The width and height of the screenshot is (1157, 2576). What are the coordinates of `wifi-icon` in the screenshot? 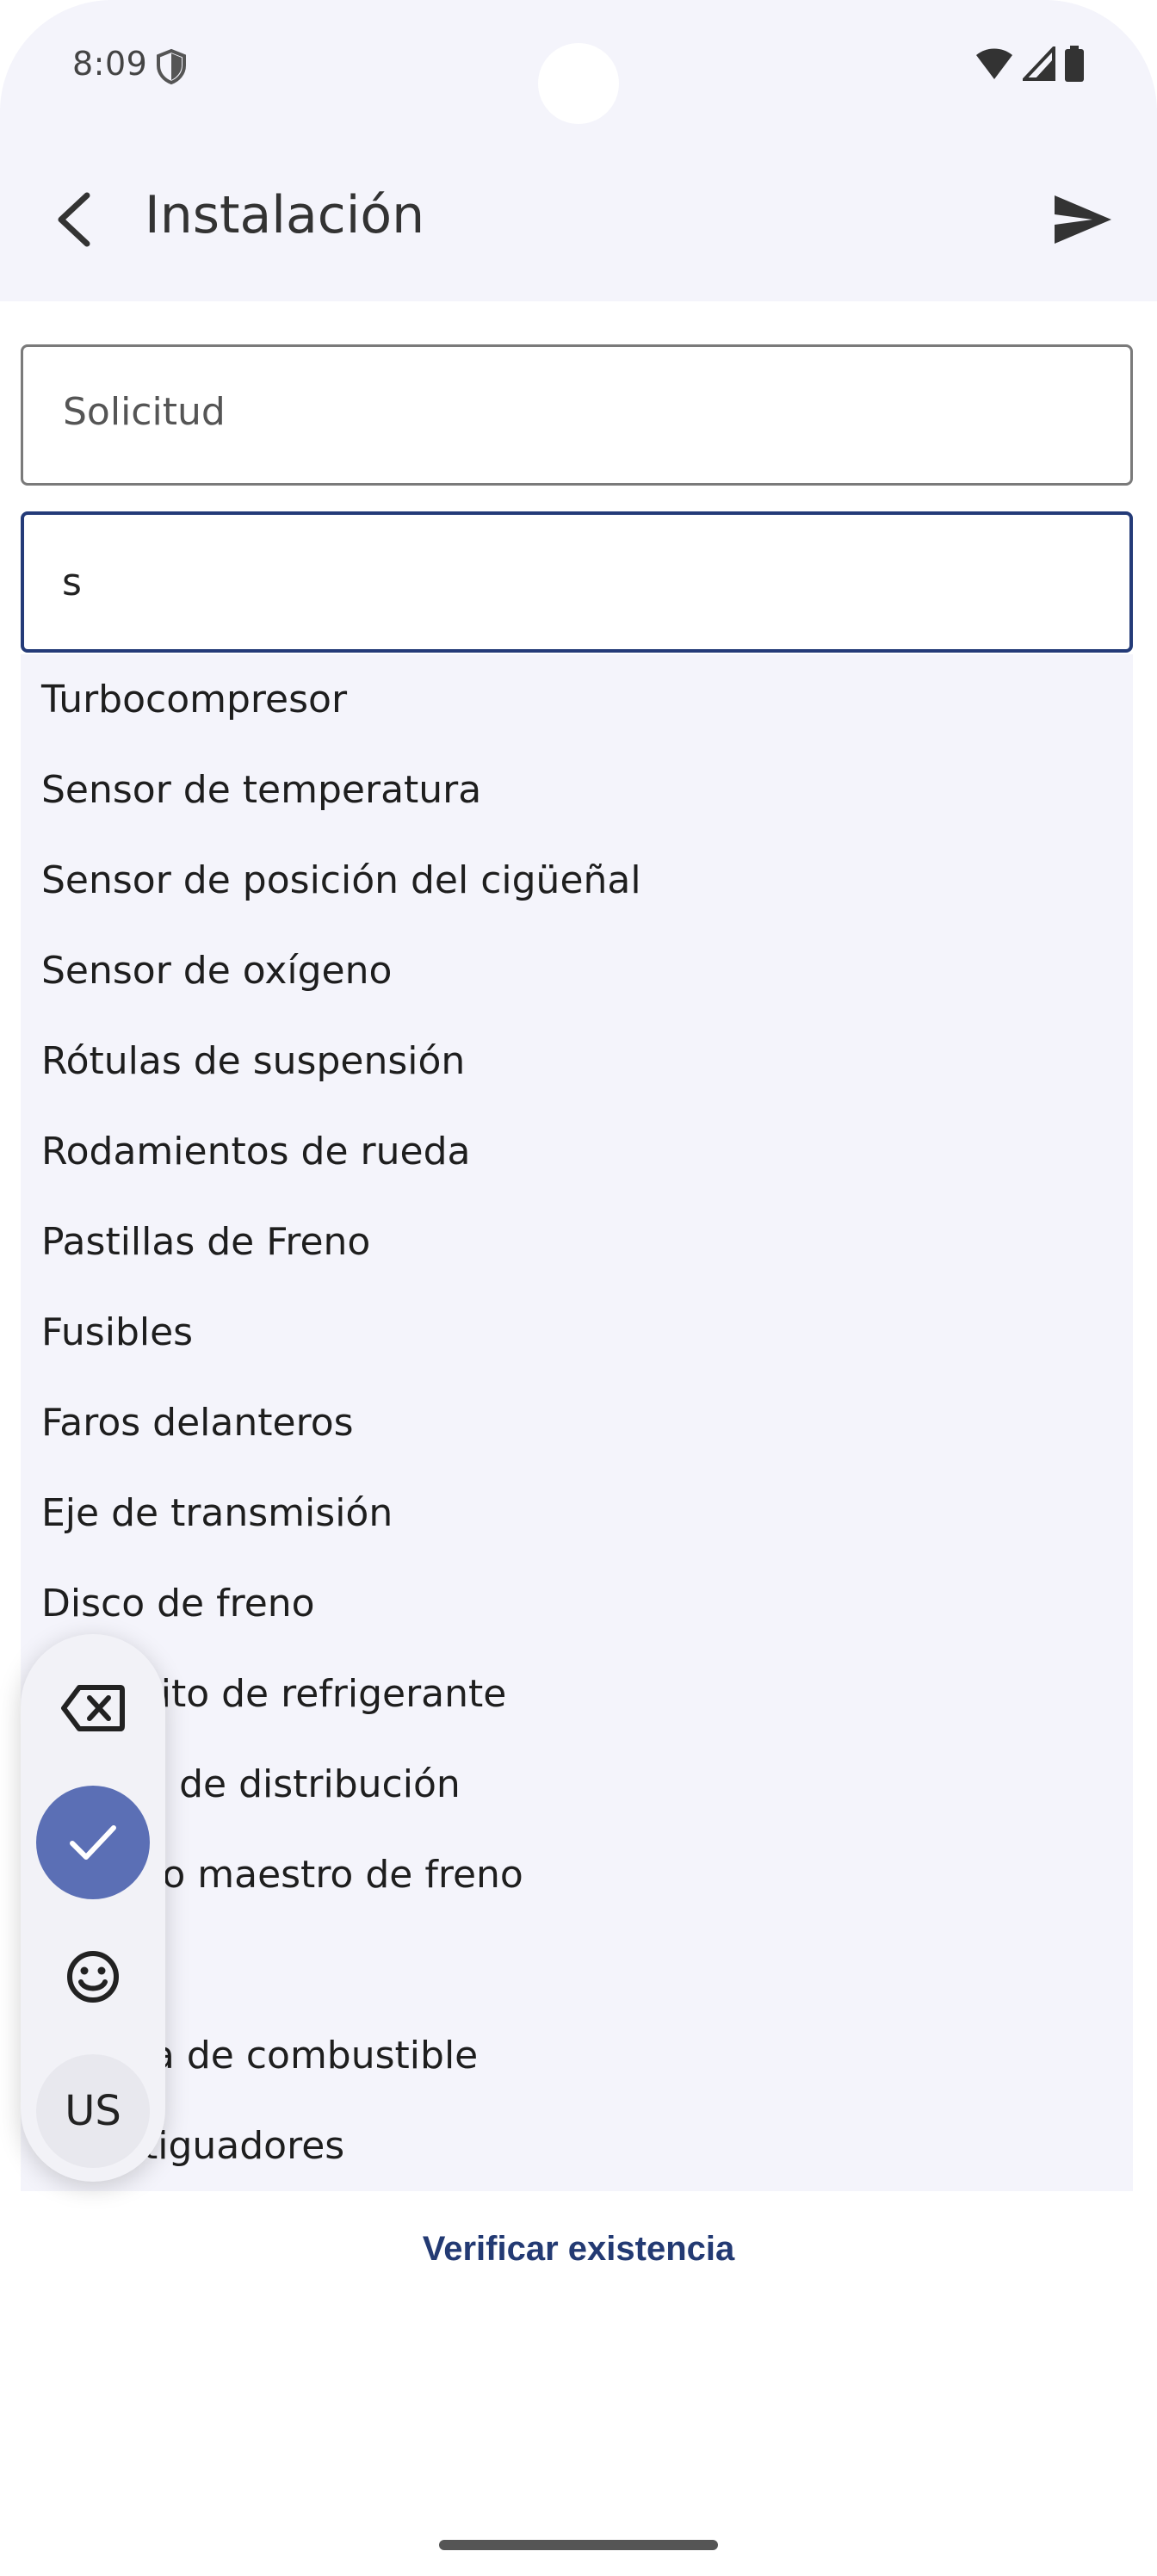 It's located at (994, 65).